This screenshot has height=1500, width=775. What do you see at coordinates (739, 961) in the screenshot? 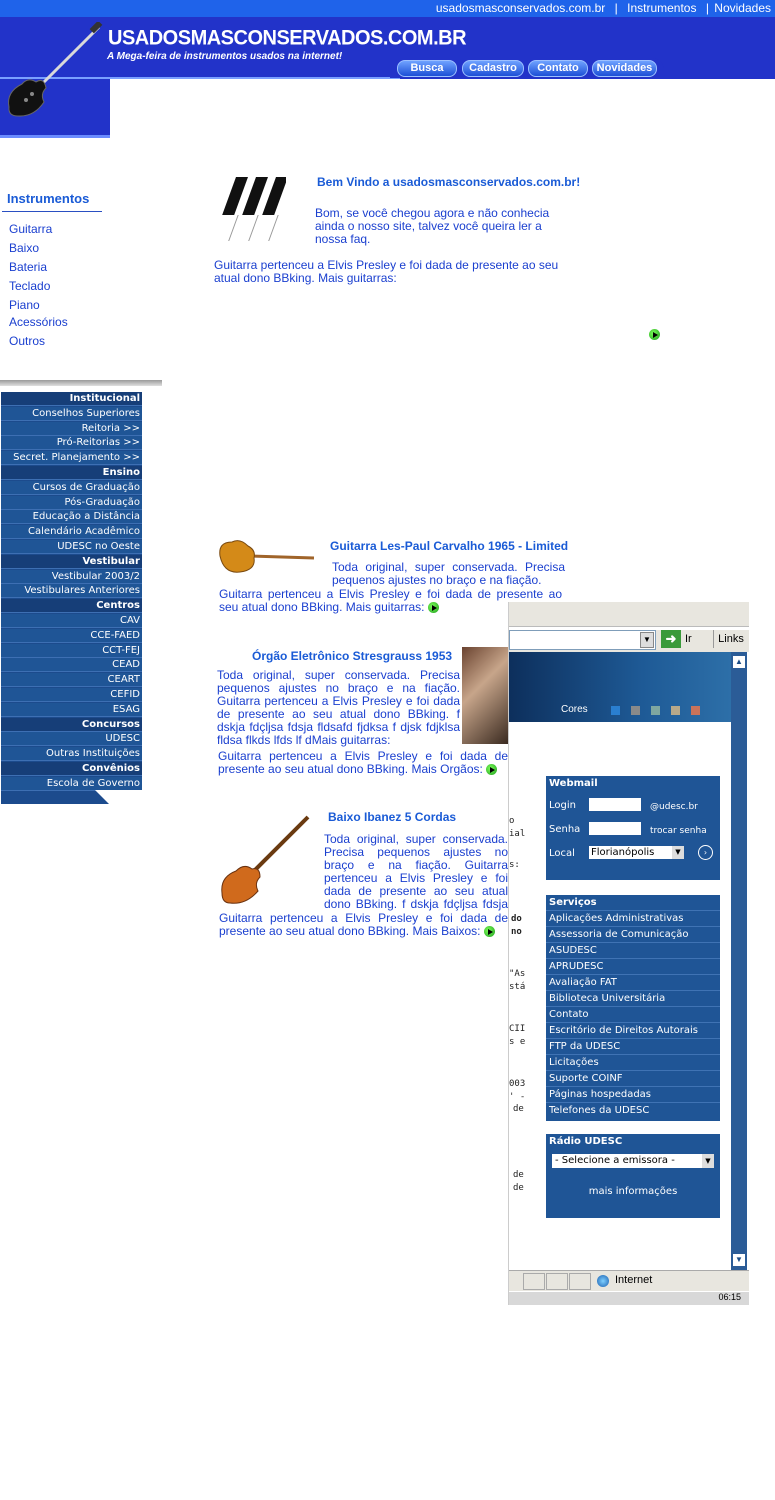
I see `scrollbar: ▲ ▼` at bounding box center [739, 961].